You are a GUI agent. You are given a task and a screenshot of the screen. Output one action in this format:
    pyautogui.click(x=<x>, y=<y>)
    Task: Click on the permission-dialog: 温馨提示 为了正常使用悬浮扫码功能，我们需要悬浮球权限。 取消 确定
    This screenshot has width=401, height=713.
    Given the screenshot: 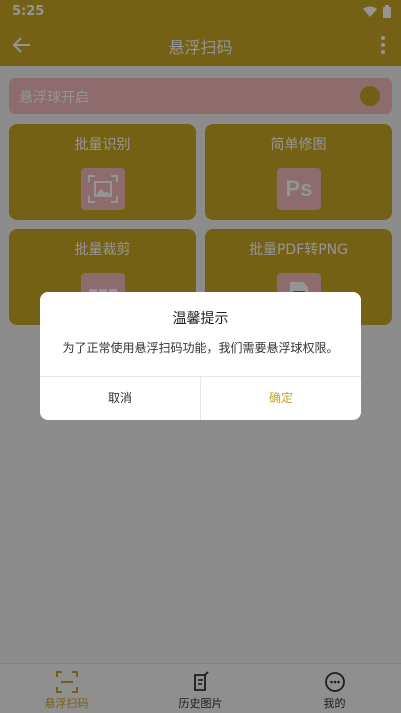 What is the action you would take?
    pyautogui.click(x=200, y=356)
    